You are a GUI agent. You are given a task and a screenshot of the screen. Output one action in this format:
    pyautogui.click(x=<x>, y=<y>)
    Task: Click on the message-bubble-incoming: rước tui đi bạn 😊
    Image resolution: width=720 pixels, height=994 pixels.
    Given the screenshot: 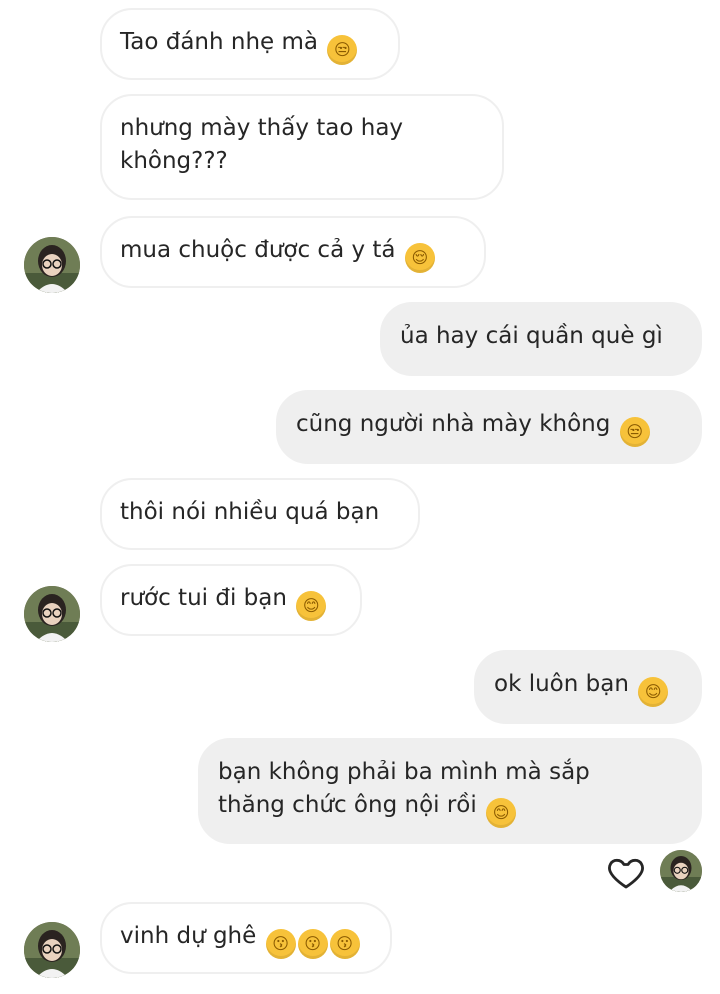 What is the action you would take?
    pyautogui.click(x=231, y=600)
    